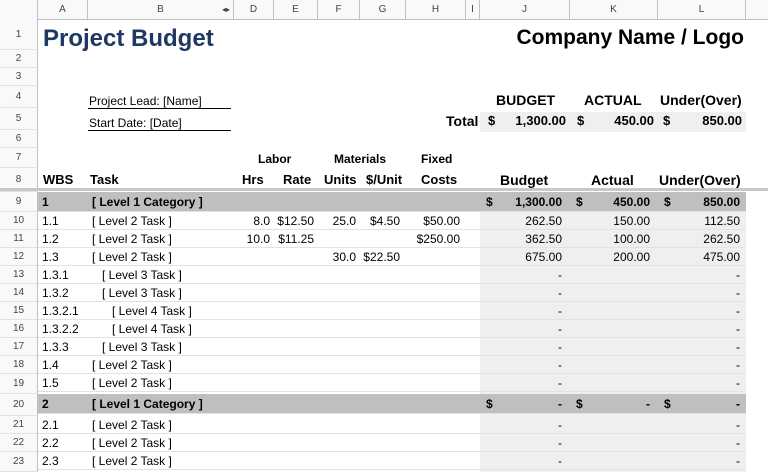 The width and height of the screenshot is (768, 472). What do you see at coordinates (63, 346) in the screenshot?
I see `wbs-cell: 1.3.3` at bounding box center [63, 346].